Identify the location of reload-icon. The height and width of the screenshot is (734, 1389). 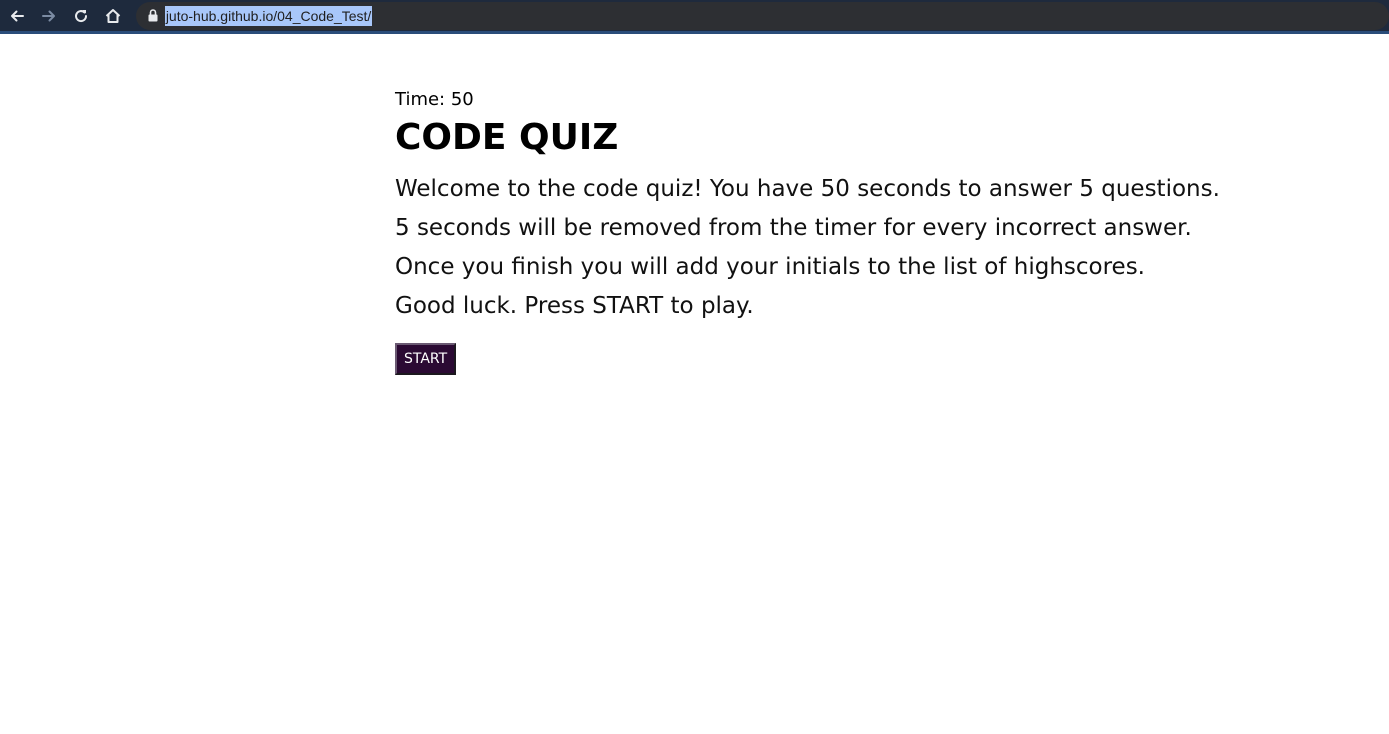
(81, 16).